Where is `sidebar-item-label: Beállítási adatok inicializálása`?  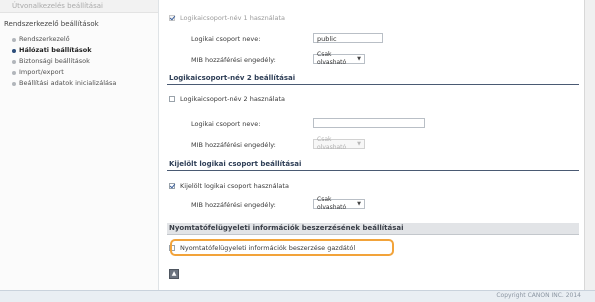
sidebar-item-label: Beállítási adatok inicializálása is located at coordinates (68, 83).